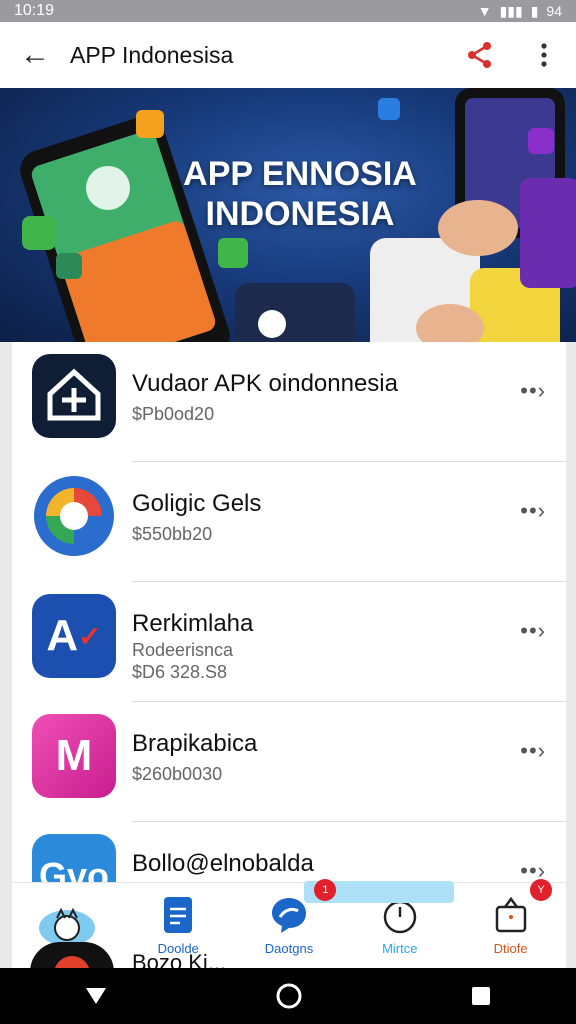 This screenshot has width=576, height=1024. What do you see at coordinates (540, 890) in the screenshot?
I see `notification-badge: Y` at bounding box center [540, 890].